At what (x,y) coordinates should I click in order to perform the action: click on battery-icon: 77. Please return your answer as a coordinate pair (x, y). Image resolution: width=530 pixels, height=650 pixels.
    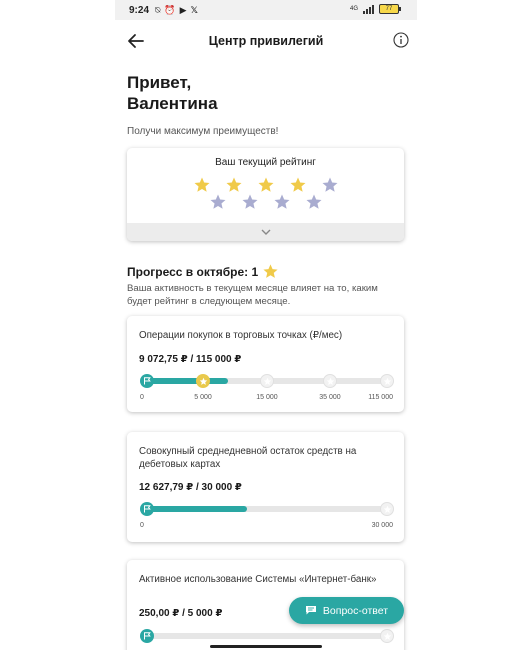
    Looking at the image, I should click on (390, 9).